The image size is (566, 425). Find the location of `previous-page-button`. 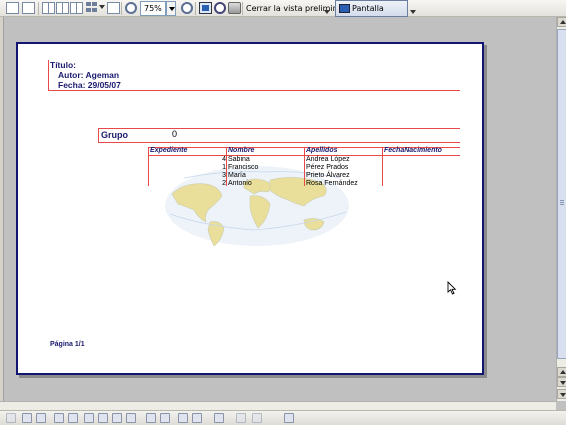

previous-page-button is located at coordinates (561, 372).